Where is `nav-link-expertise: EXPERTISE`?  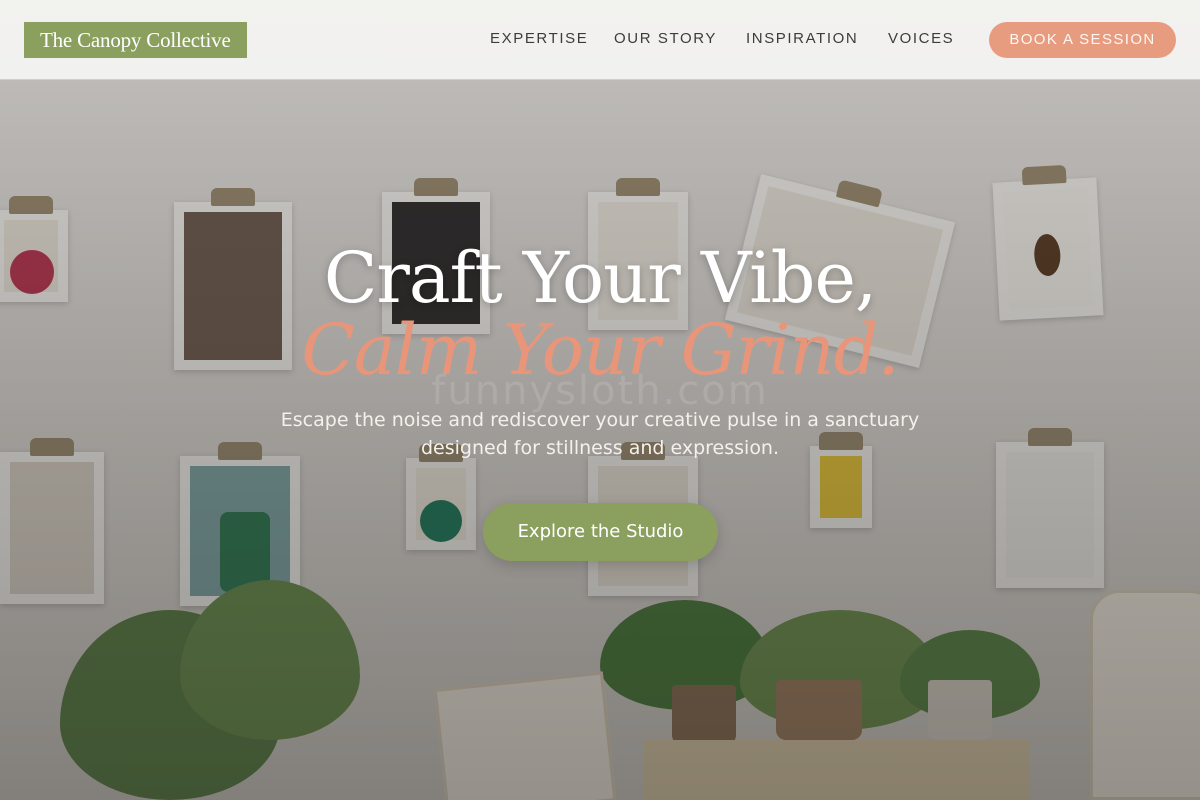
nav-link-expertise: EXPERTISE is located at coordinates (539, 38).